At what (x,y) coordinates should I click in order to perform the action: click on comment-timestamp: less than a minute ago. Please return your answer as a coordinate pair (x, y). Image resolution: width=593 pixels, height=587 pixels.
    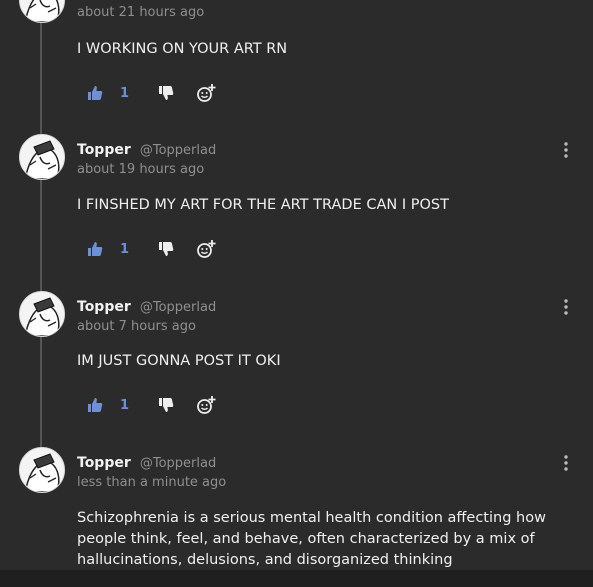
    Looking at the image, I should click on (152, 482).